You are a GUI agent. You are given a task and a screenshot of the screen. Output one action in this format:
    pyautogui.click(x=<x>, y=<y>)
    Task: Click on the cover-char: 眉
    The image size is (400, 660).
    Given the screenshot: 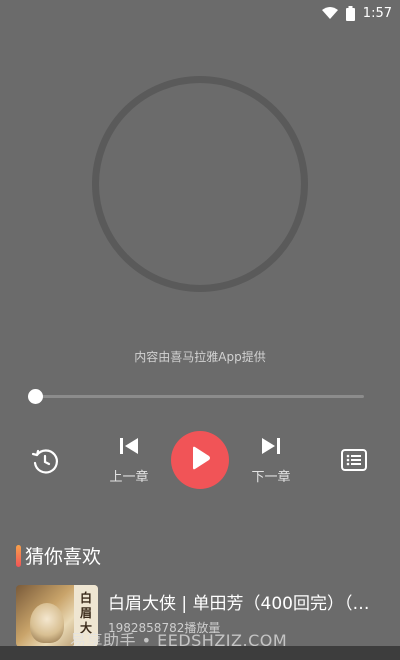 What is the action you would take?
    pyautogui.click(x=85, y=613)
    